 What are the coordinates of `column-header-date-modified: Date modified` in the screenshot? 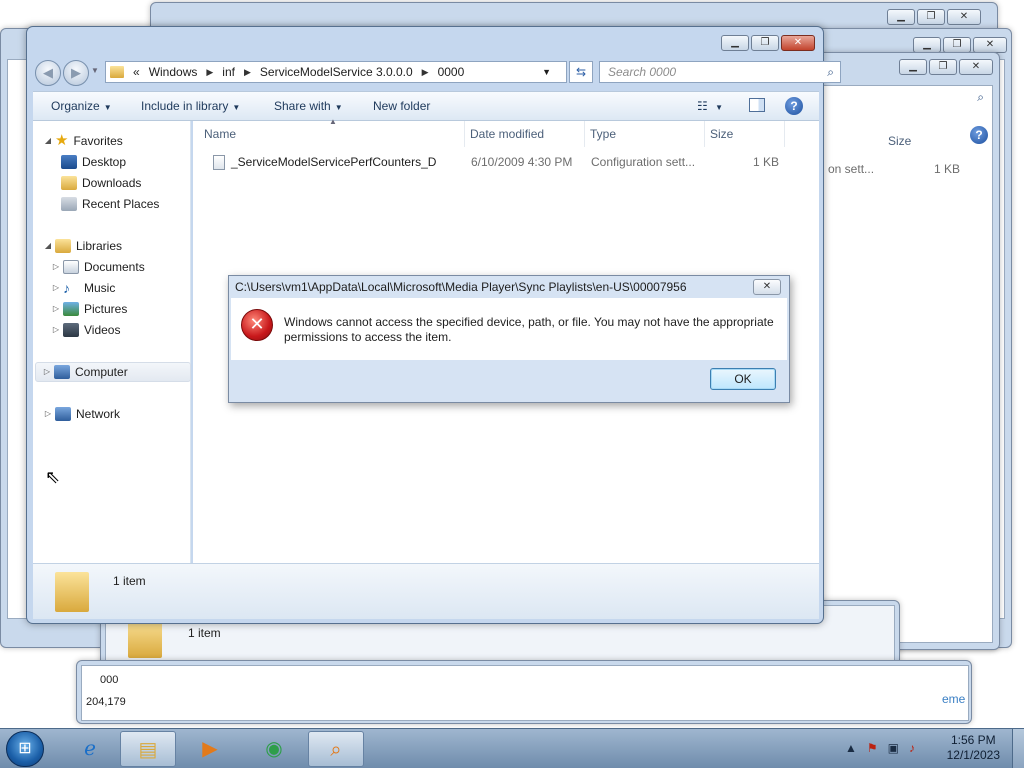 It's located at (525, 134).